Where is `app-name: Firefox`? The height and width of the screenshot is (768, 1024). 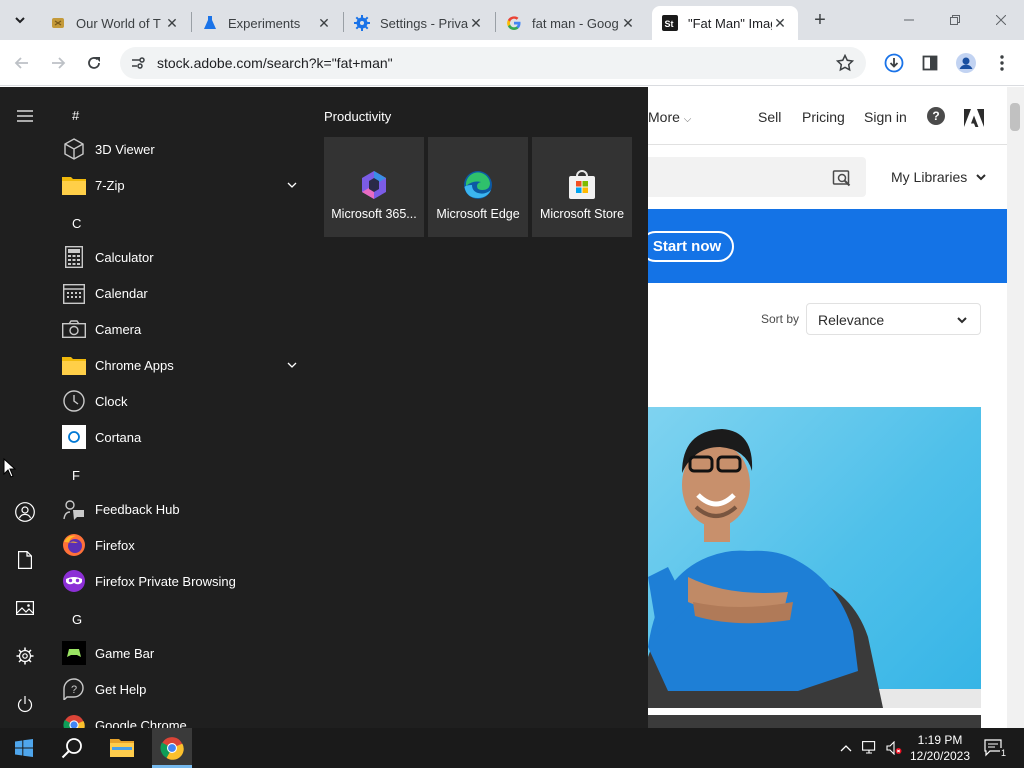
app-name: Firefox is located at coordinates (115, 545).